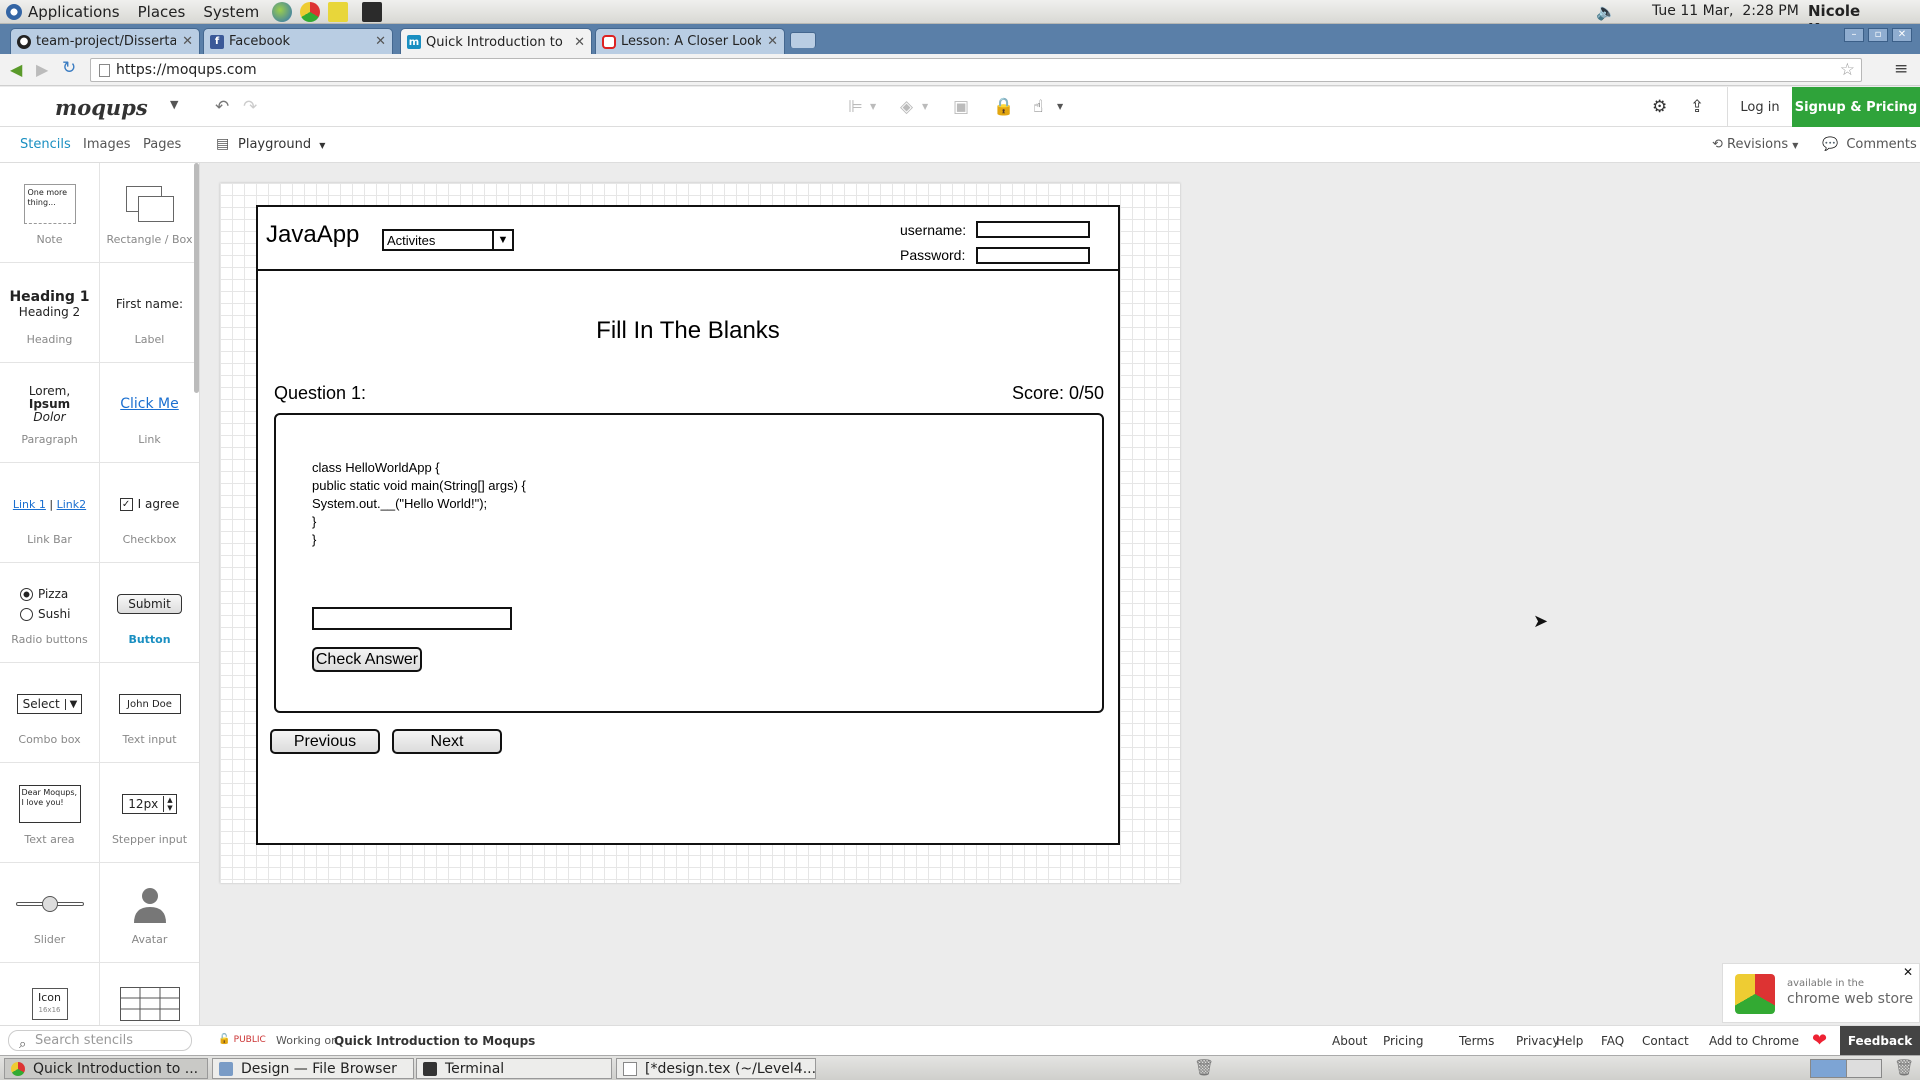 This screenshot has width=1920, height=1080. I want to click on comments-button: 💬 Comments, so click(1869, 144).